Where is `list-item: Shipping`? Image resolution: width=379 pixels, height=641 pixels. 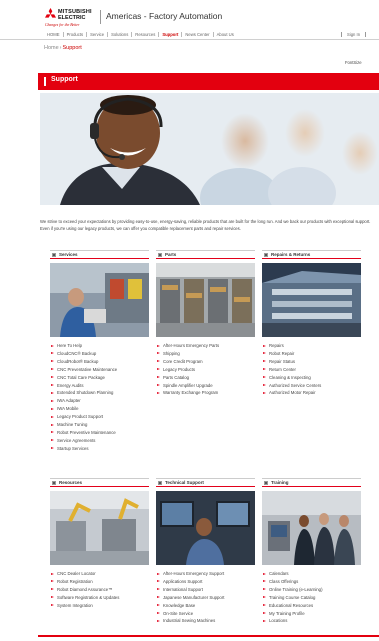
list-item: Shipping is located at coordinates (205, 354).